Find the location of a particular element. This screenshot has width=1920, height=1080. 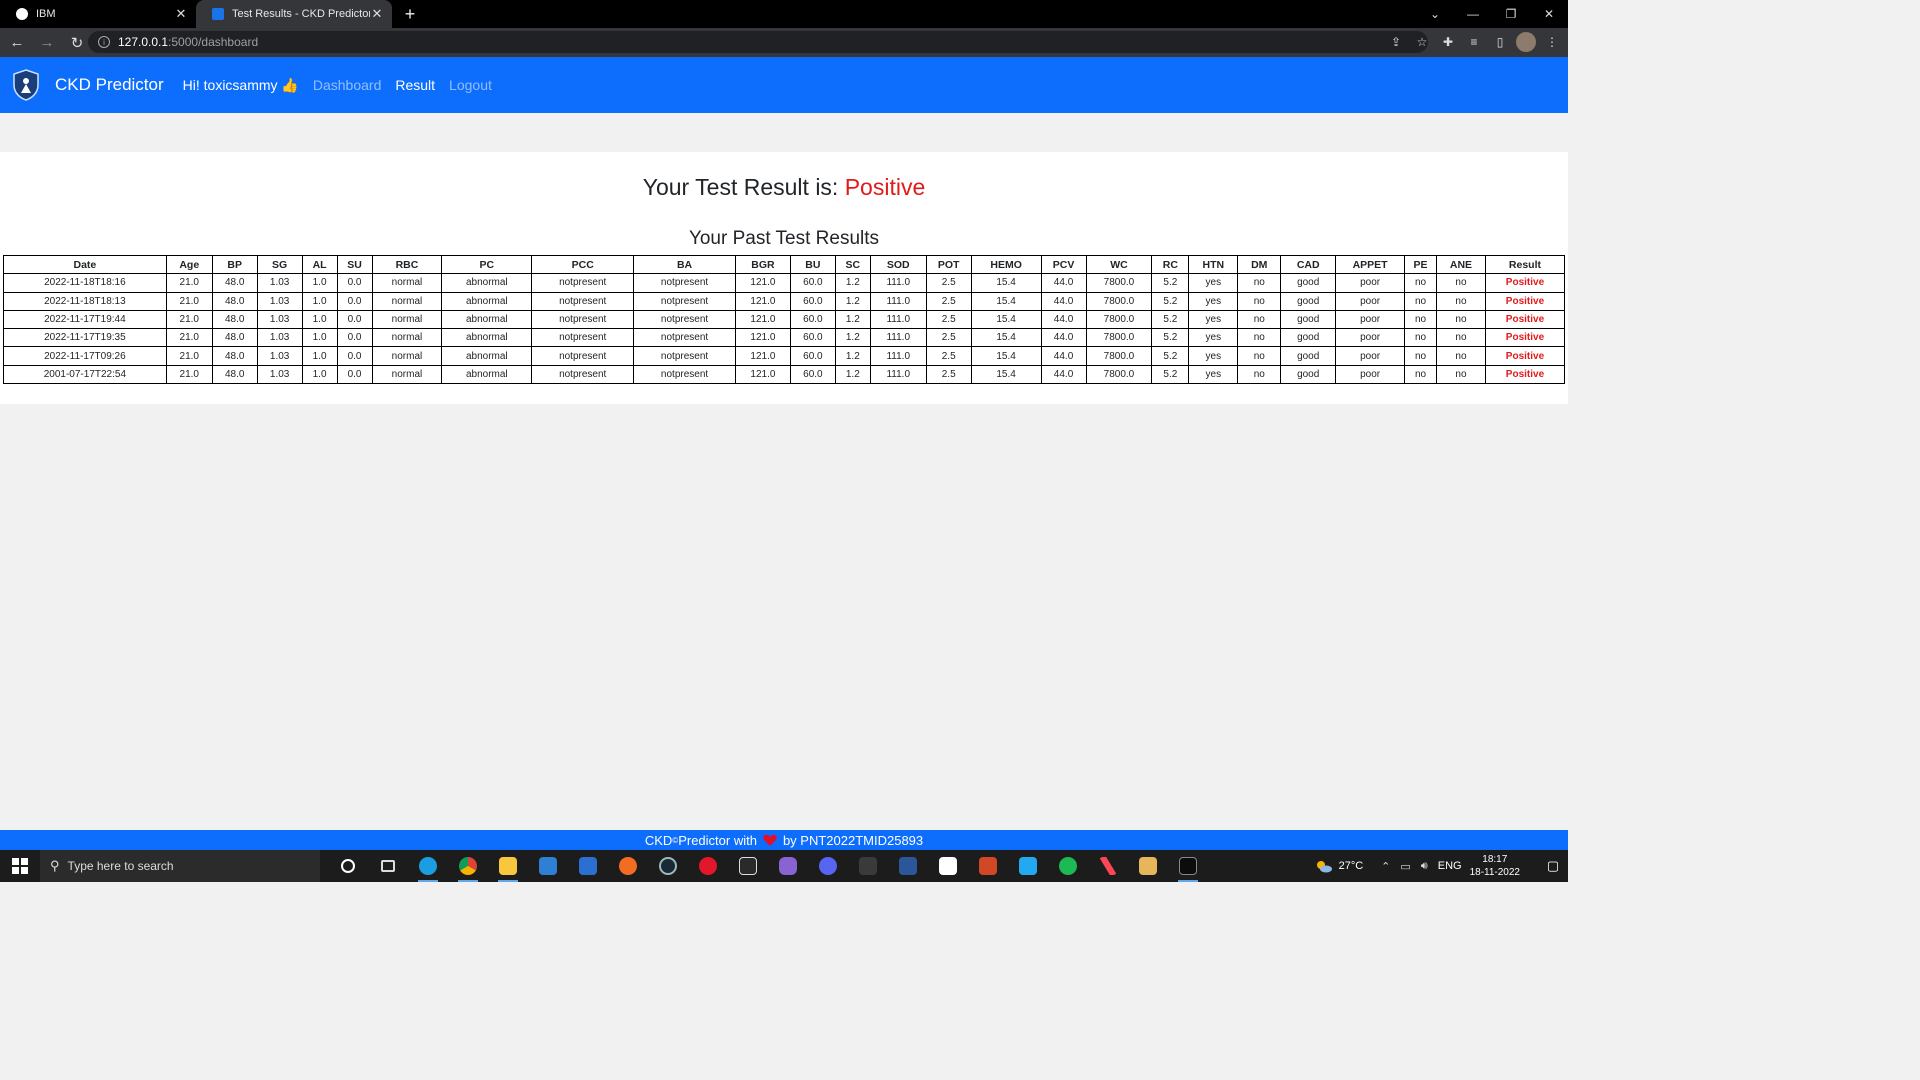

new-tab-icon: + is located at coordinates (410, 14).